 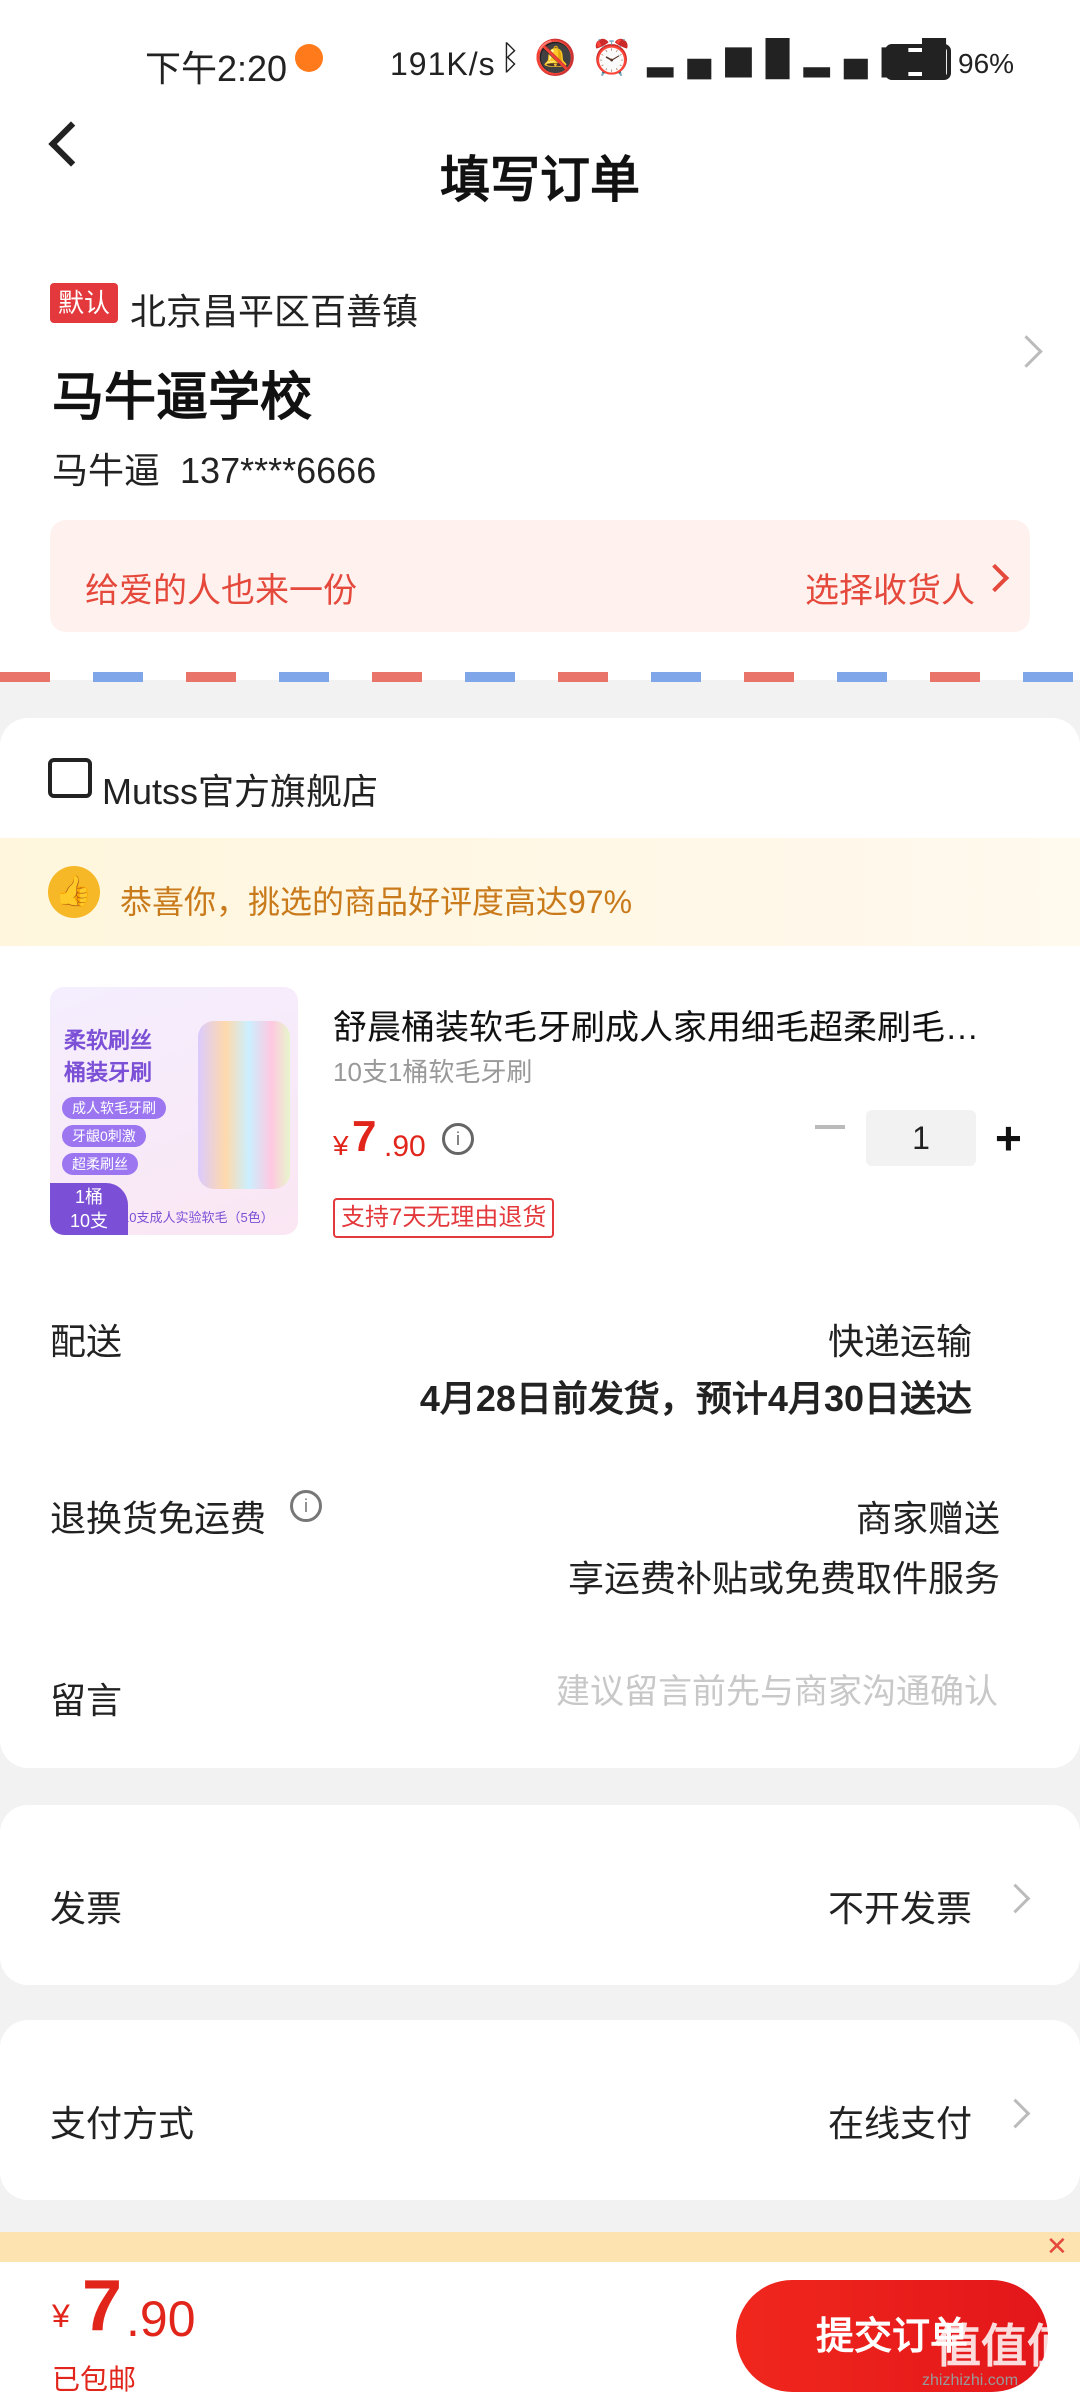 I want to click on product-image-title-line: 柔软刷丝, so click(x=108, y=1040).